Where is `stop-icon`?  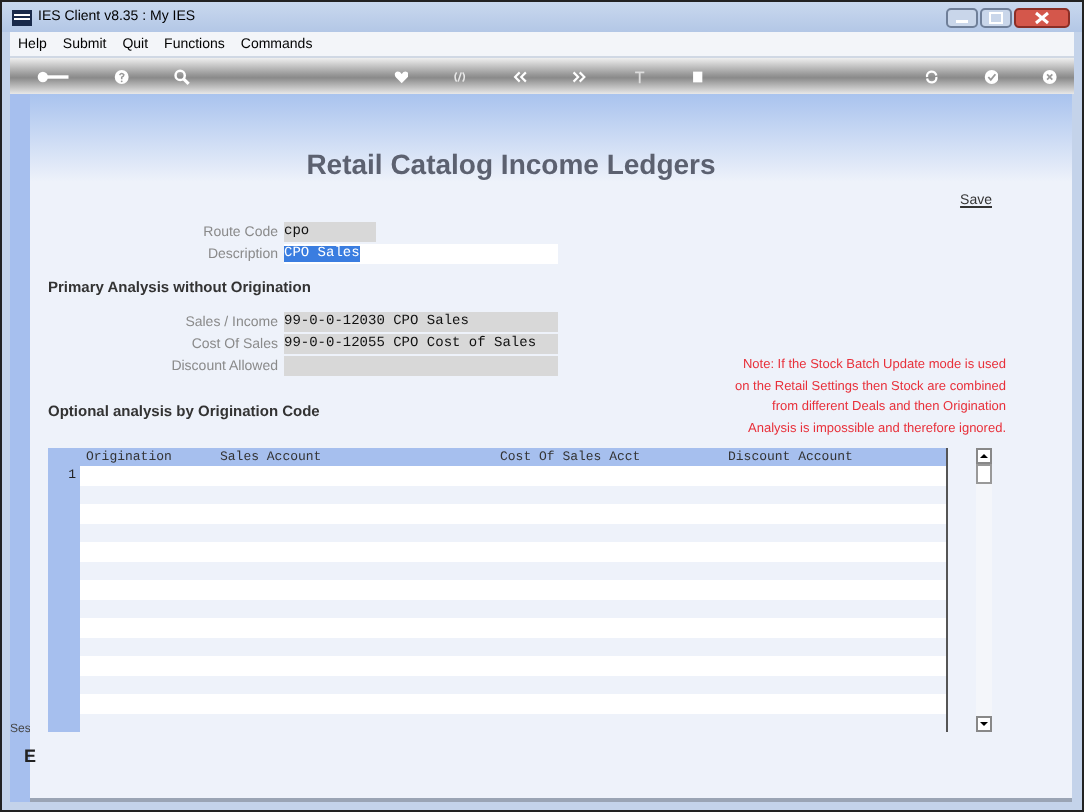
stop-icon is located at coordinates (698, 76).